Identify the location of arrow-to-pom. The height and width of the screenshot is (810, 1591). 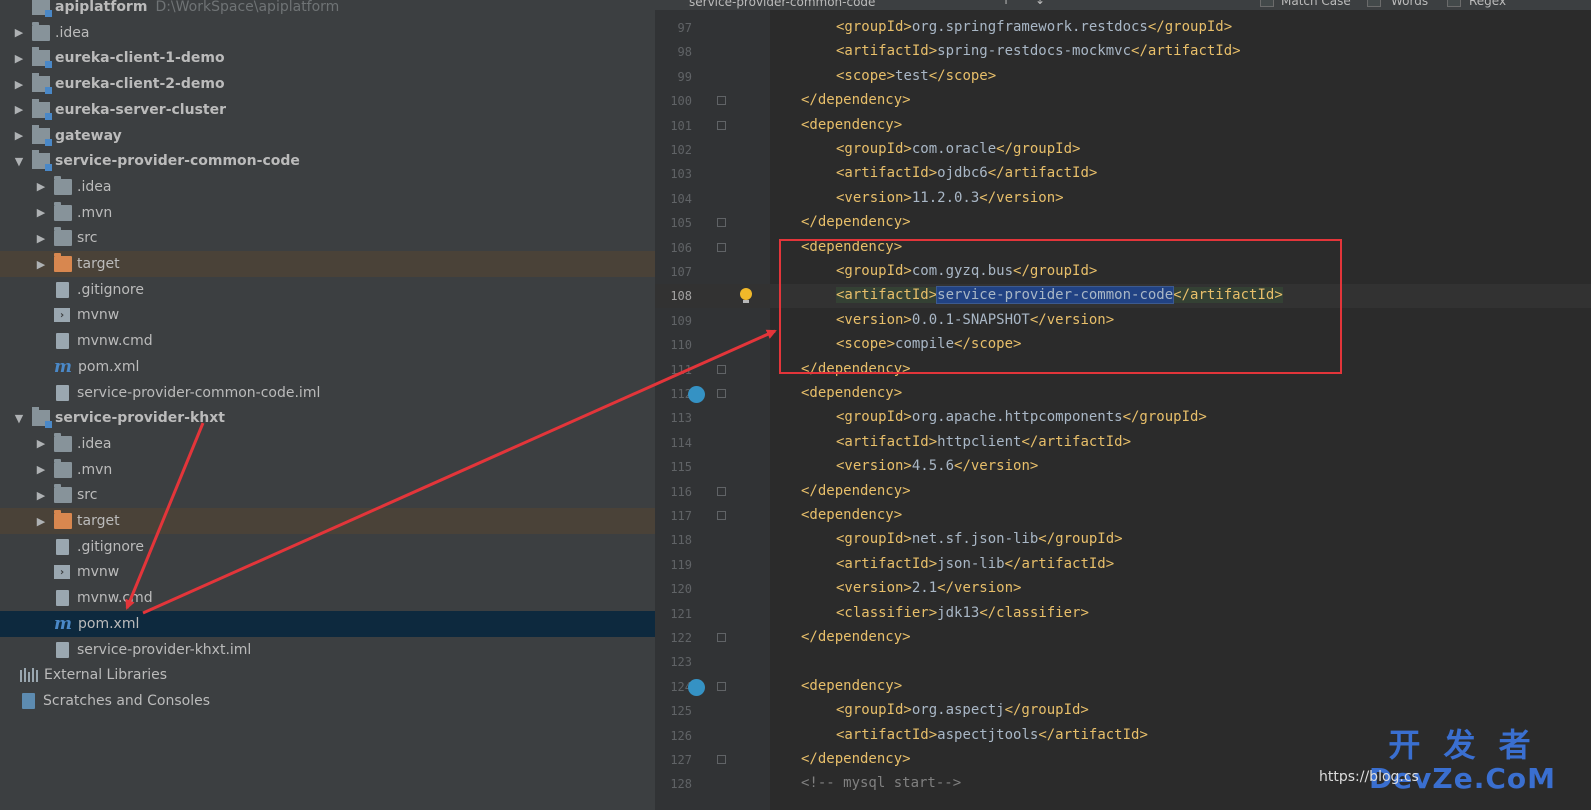
(165, 516).